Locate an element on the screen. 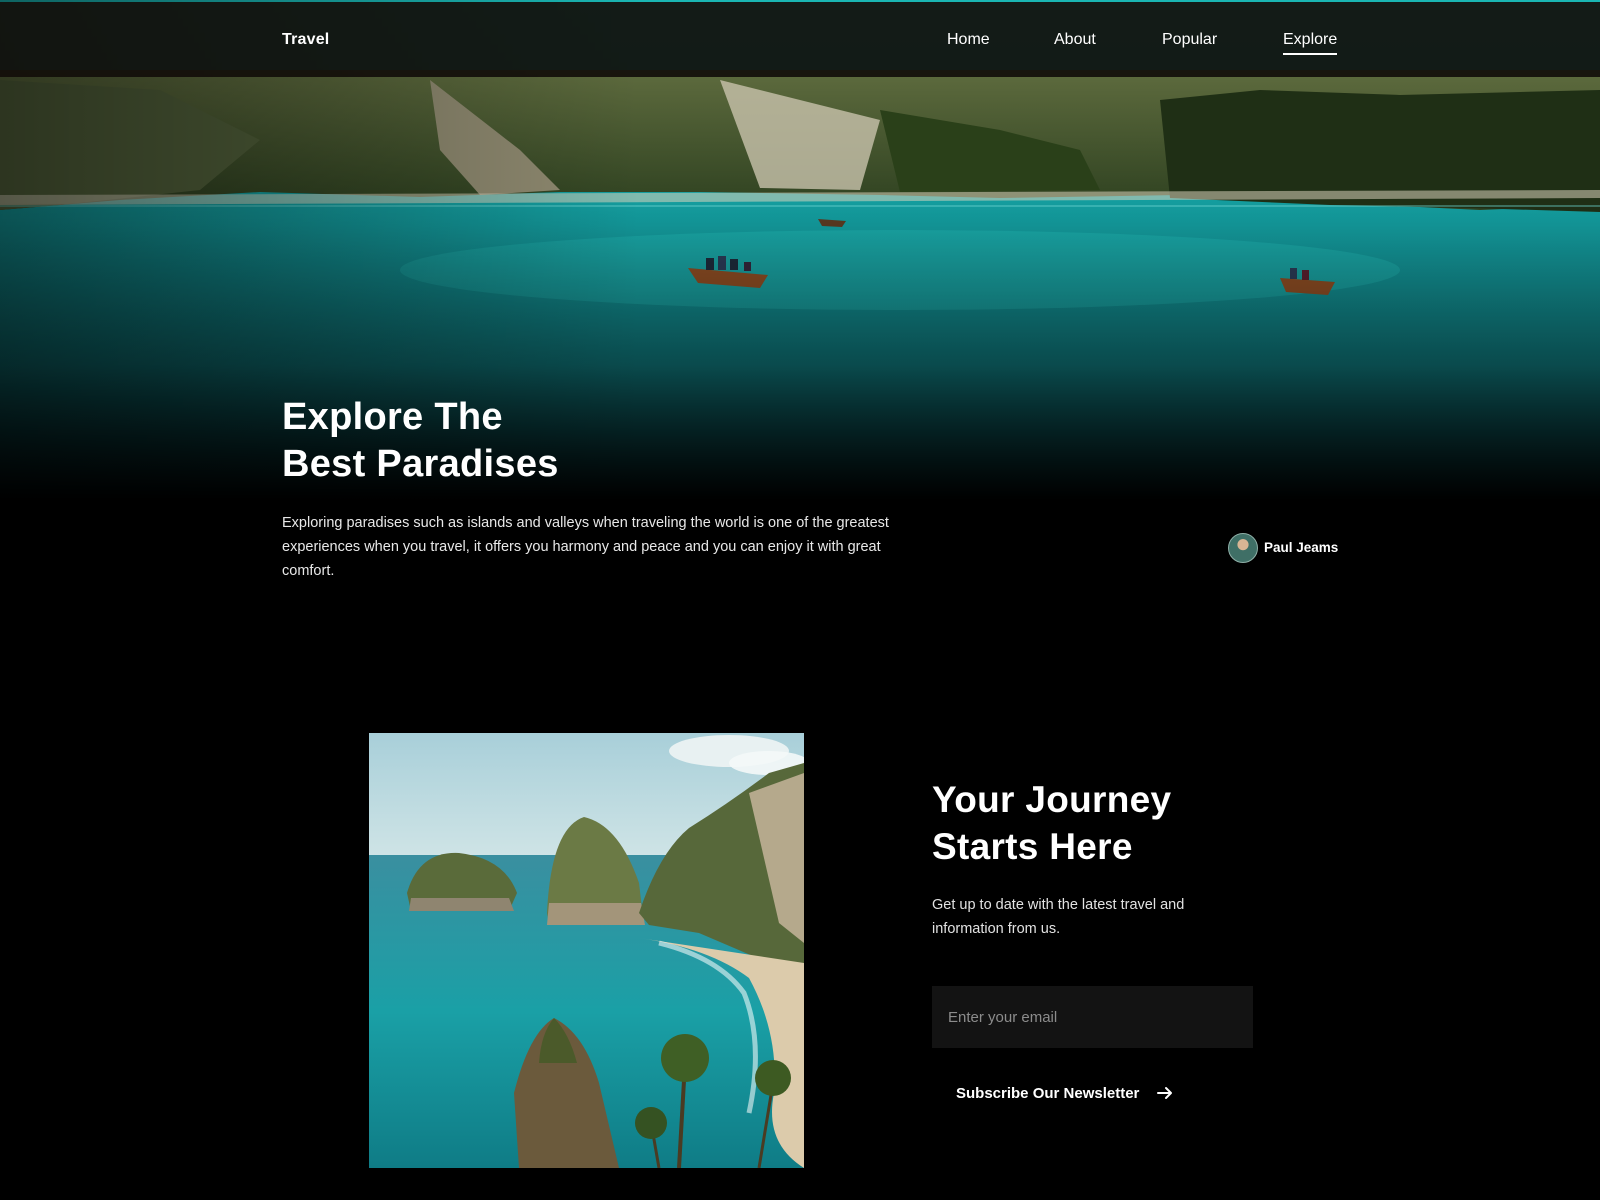  newsletter-title-line1: Your Journey is located at coordinates (1052, 799).